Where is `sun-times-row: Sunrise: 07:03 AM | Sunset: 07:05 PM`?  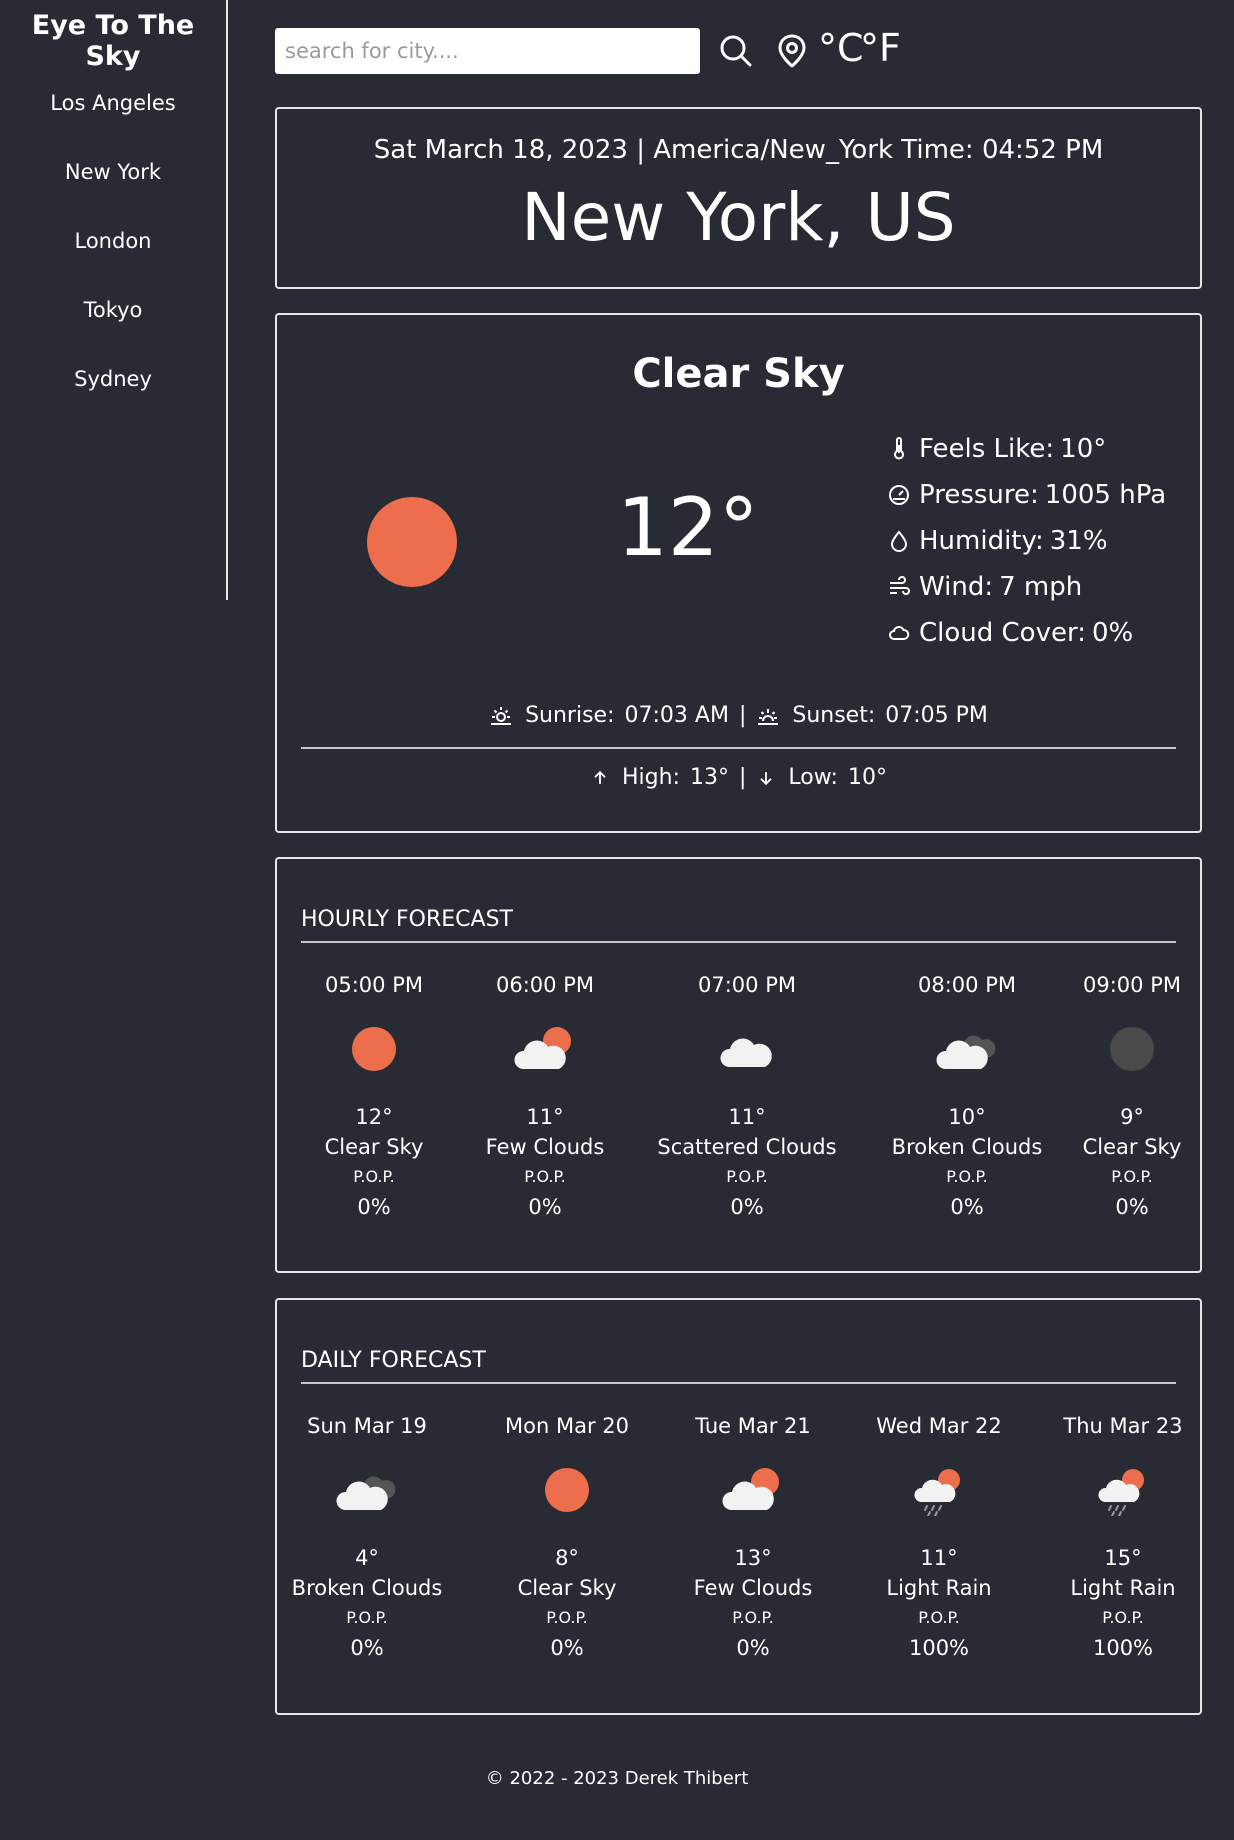 sun-times-row: Sunrise: 07:03 AM | Sunset: 07:05 PM is located at coordinates (738, 715).